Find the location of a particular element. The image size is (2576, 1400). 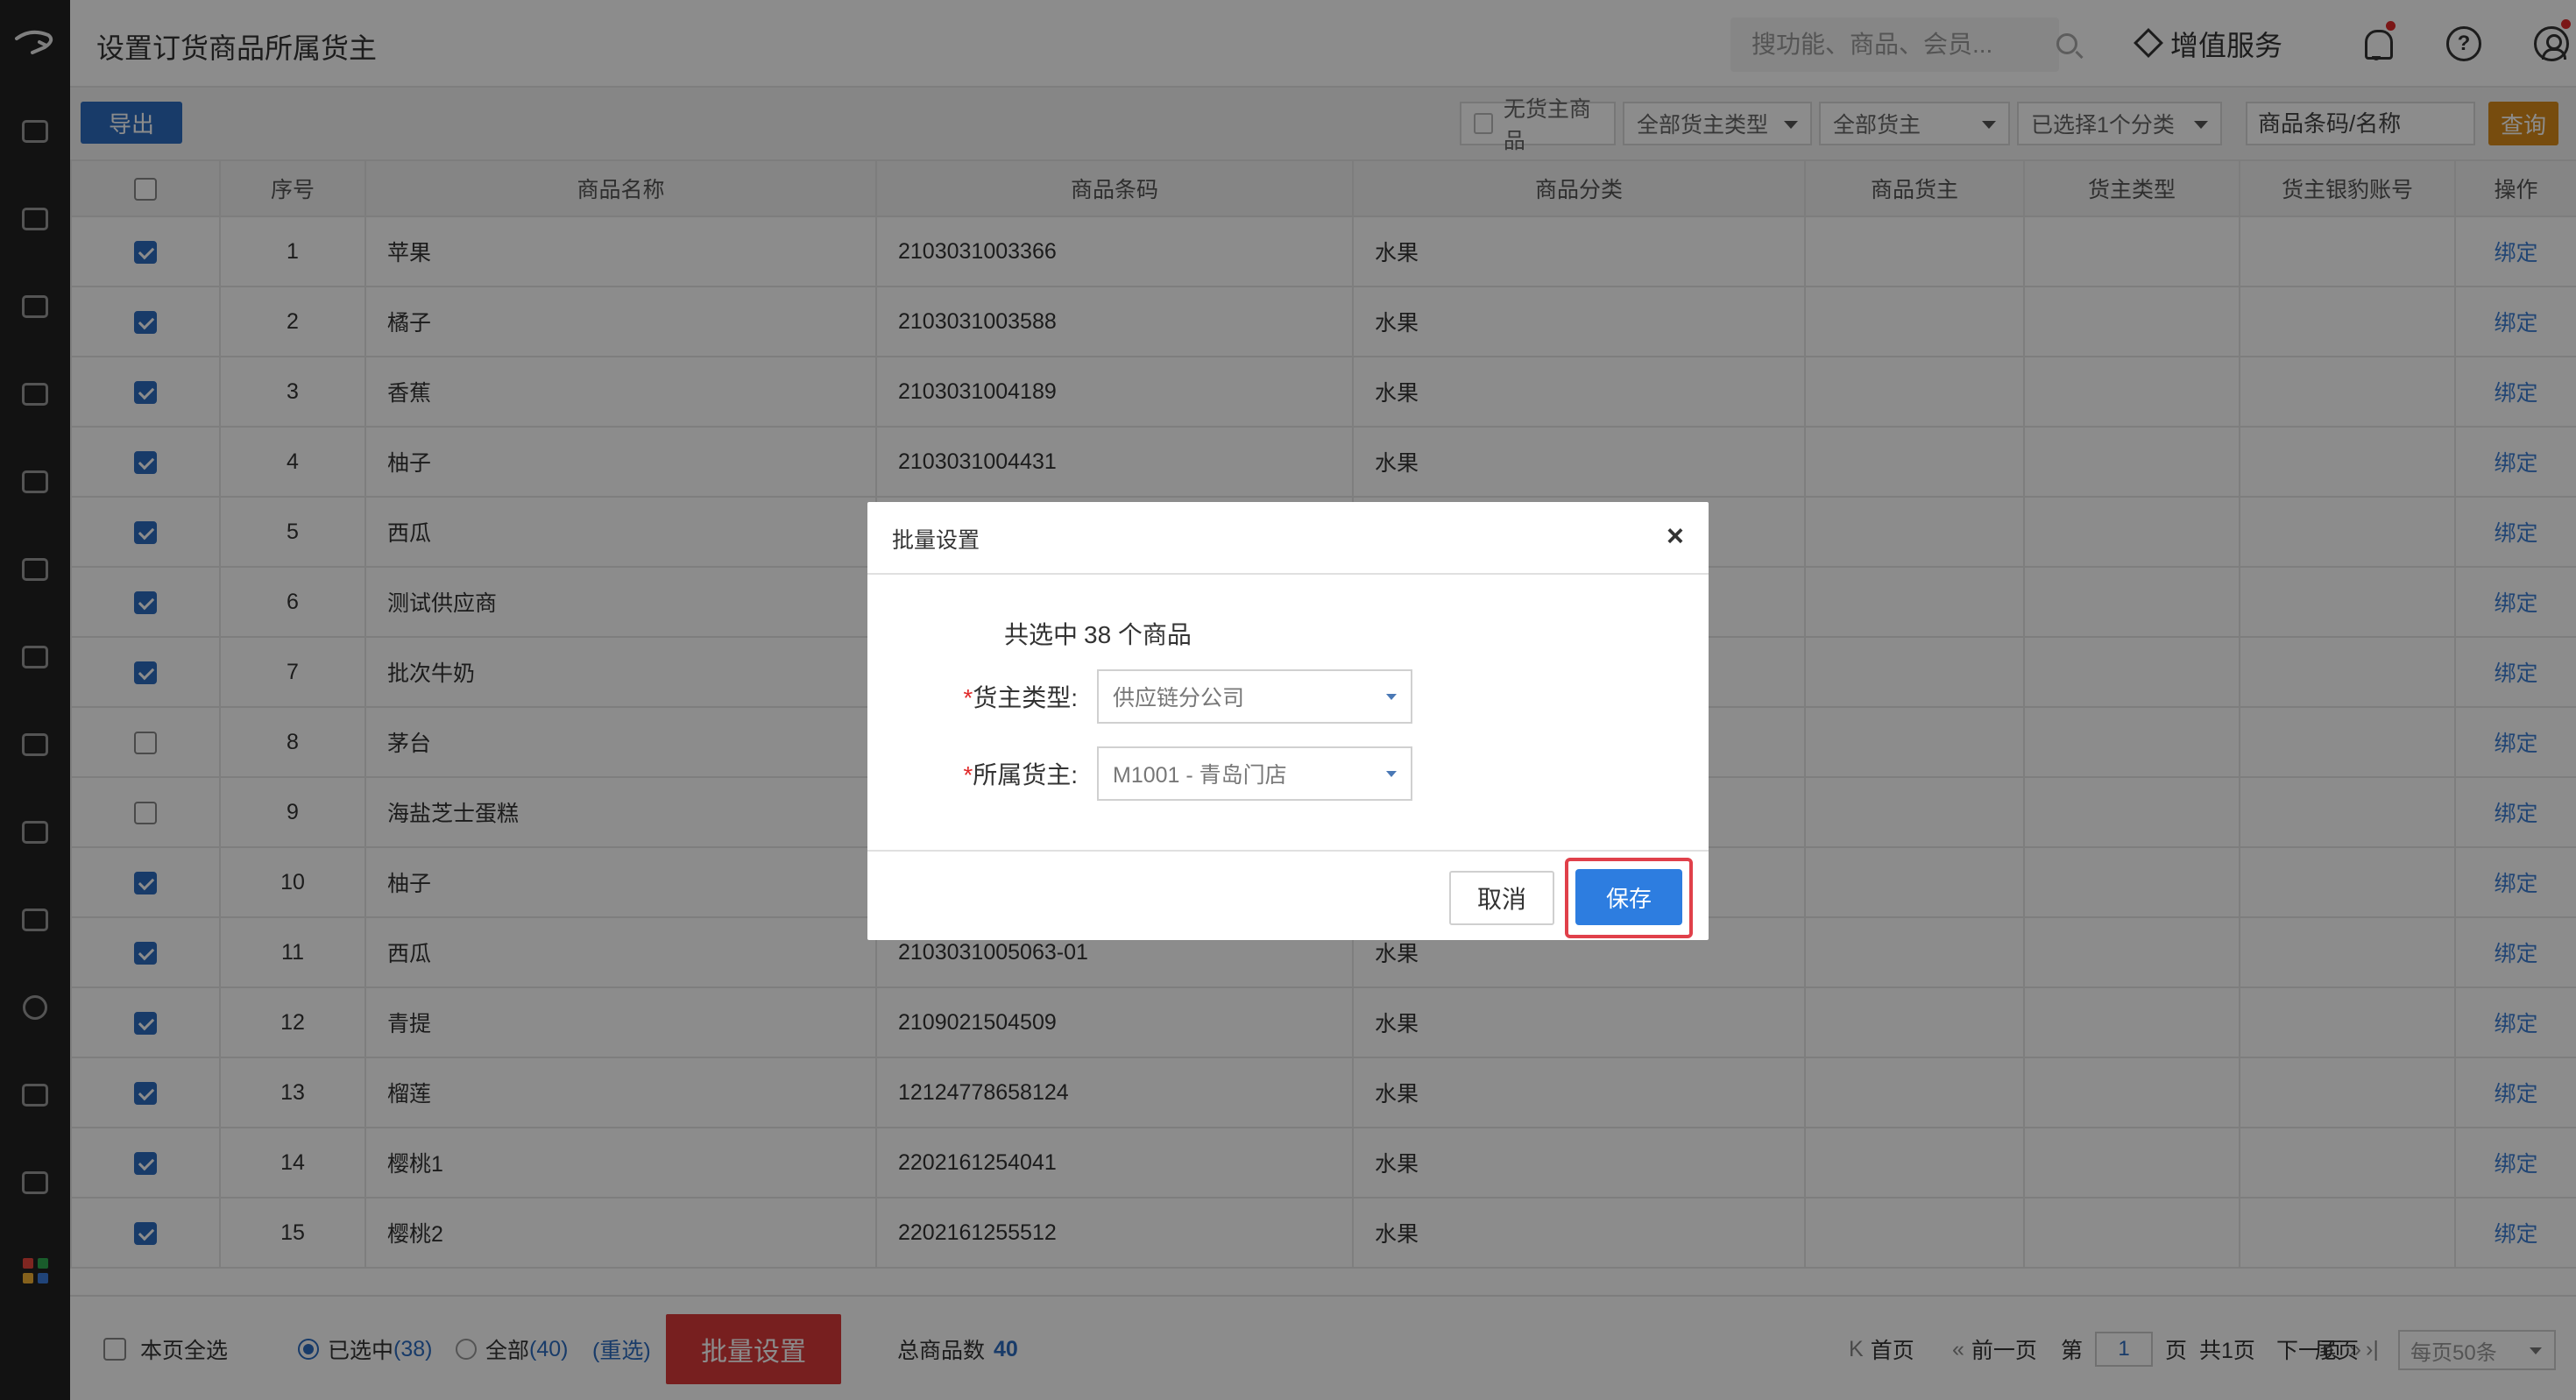

dialog-title: 批量设置 is located at coordinates (936, 540).